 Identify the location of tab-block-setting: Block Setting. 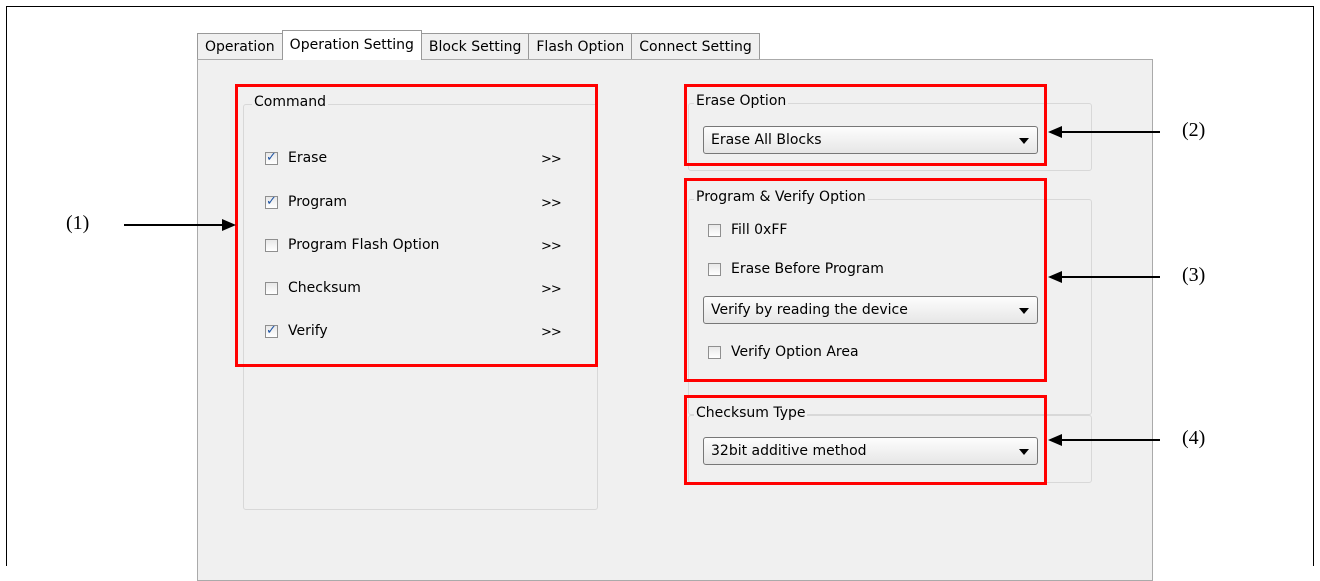
(475, 46).